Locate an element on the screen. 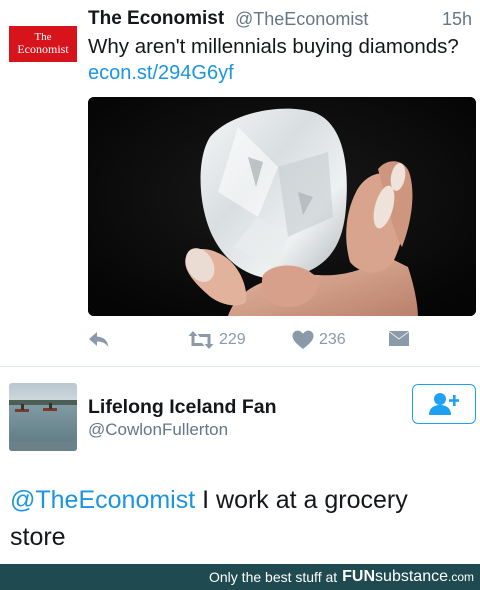 Image resolution: width=480 pixels, height=590 pixels. follow-button is located at coordinates (444, 404).